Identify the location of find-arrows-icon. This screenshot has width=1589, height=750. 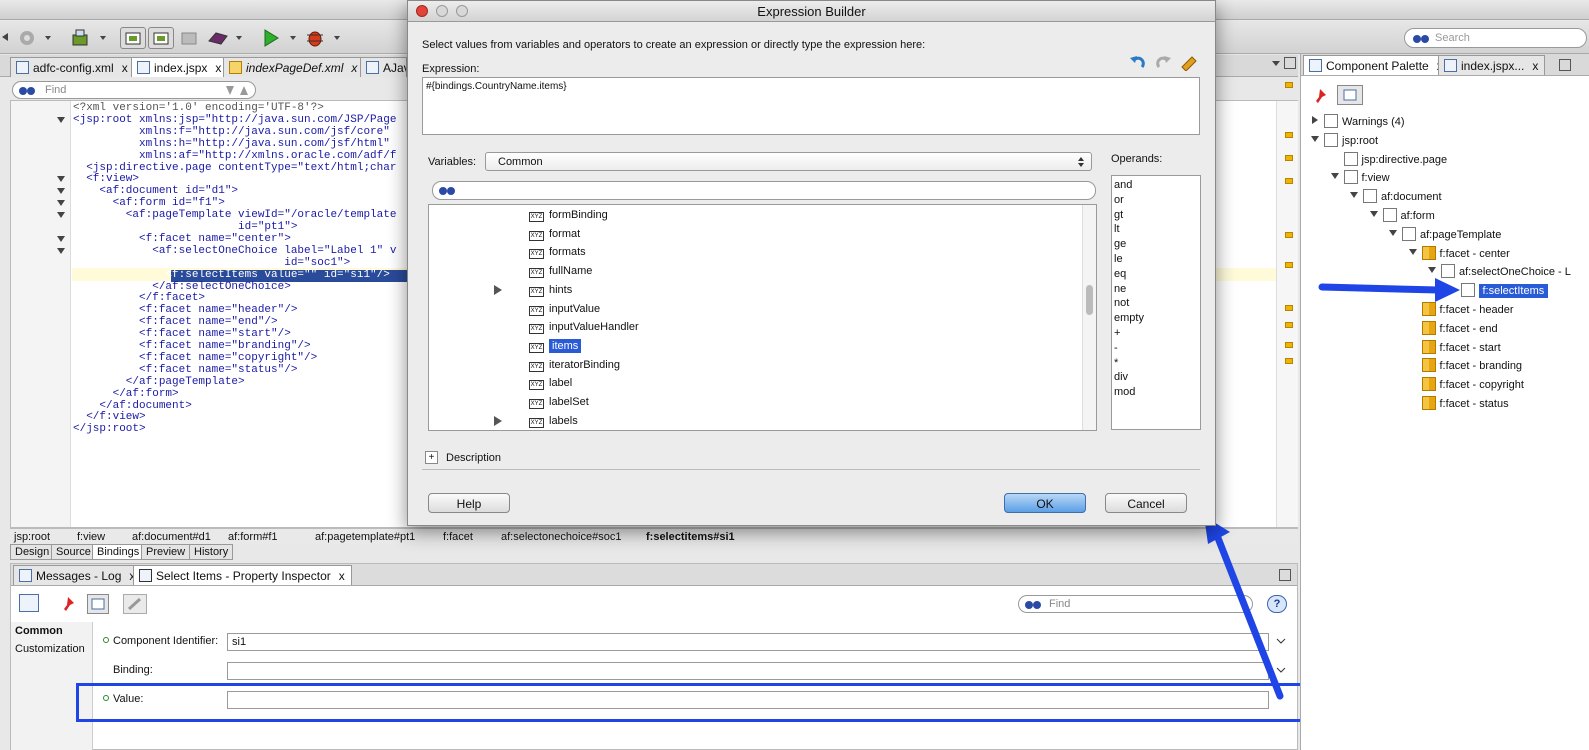
(238, 90).